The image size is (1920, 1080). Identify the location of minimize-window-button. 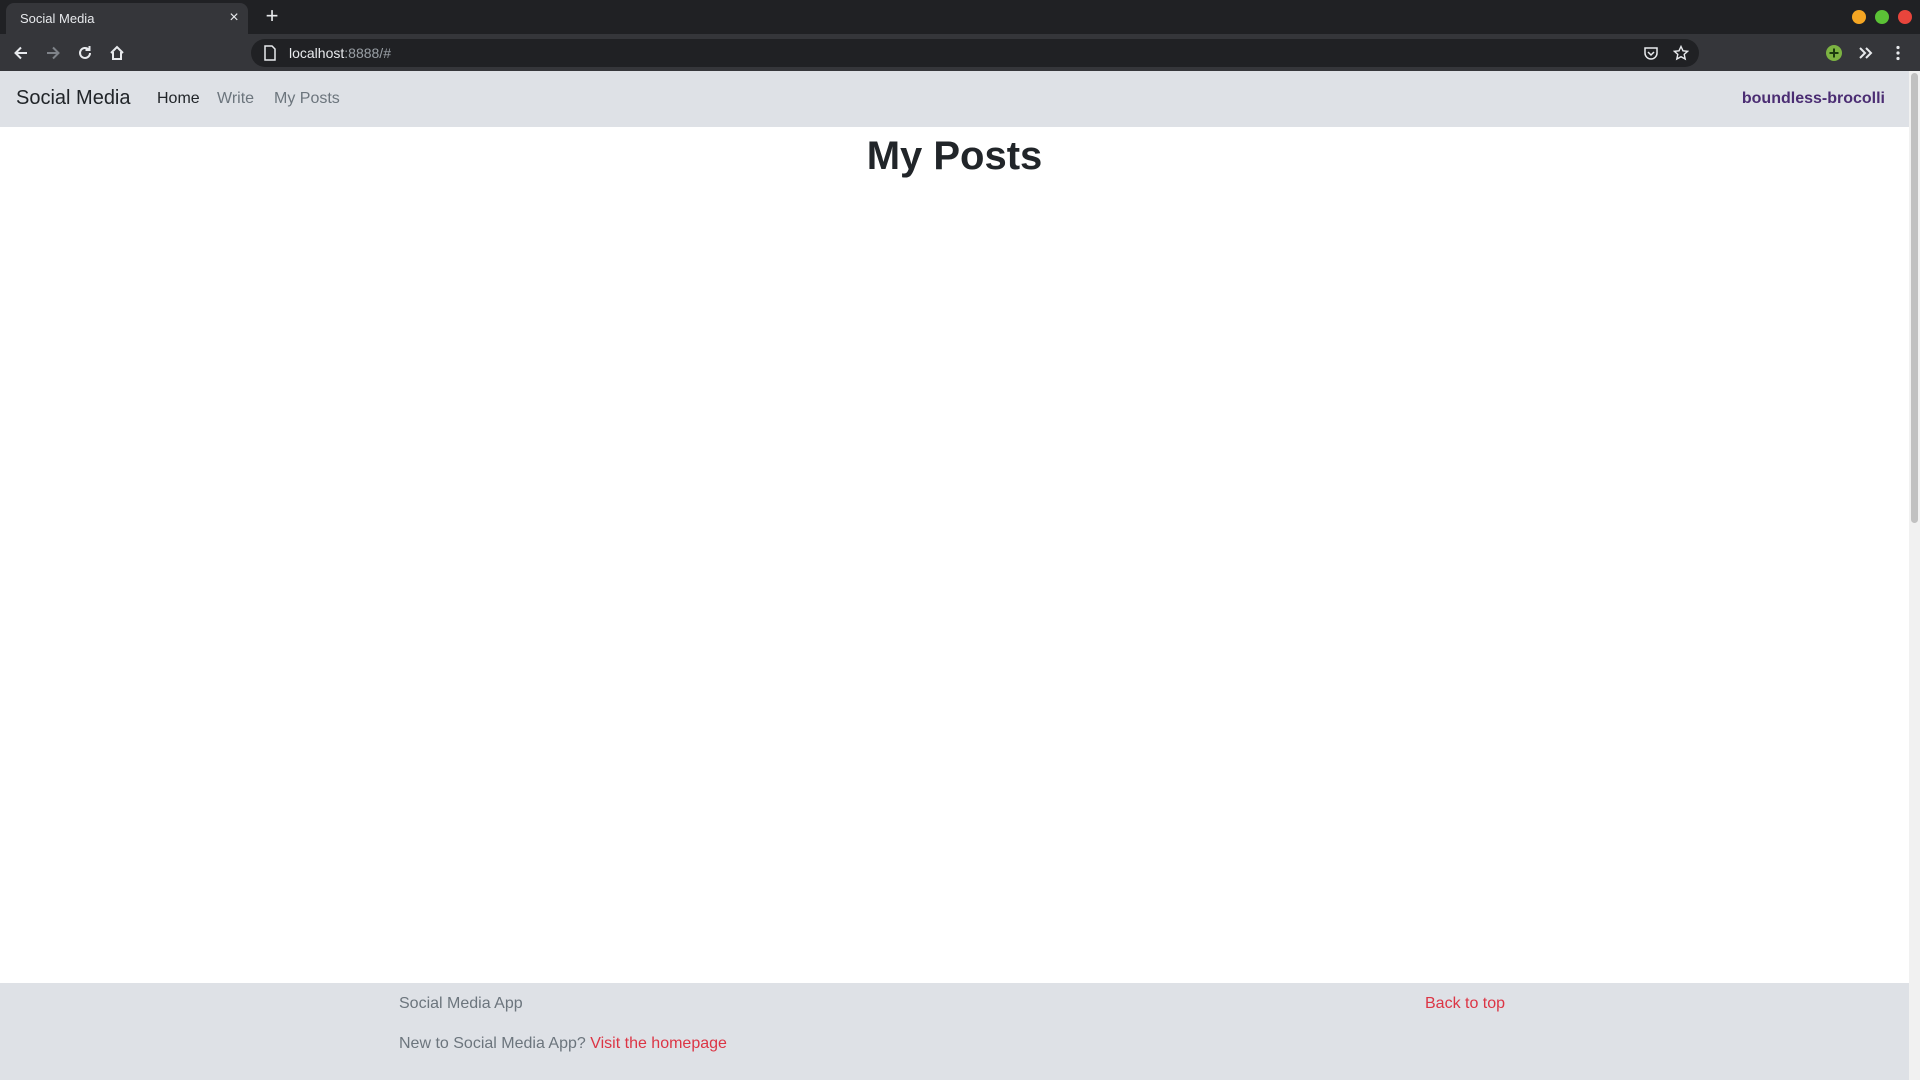
(1859, 17).